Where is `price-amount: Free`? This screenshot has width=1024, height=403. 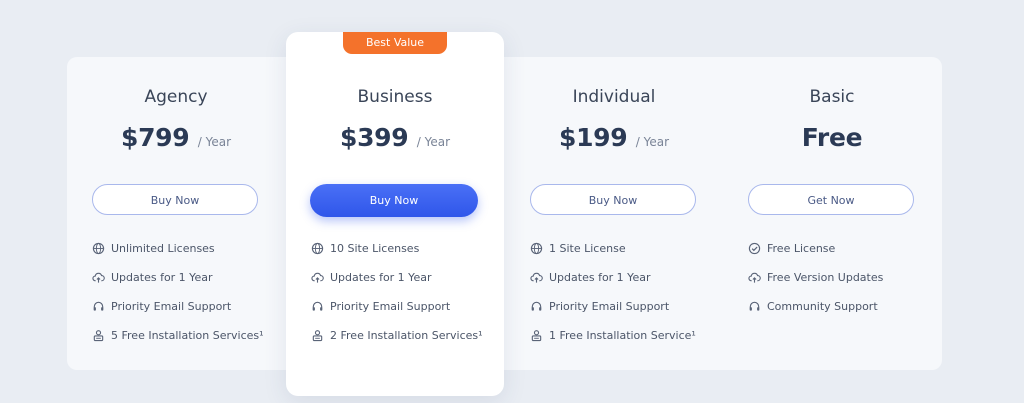 price-amount: Free is located at coordinates (832, 137).